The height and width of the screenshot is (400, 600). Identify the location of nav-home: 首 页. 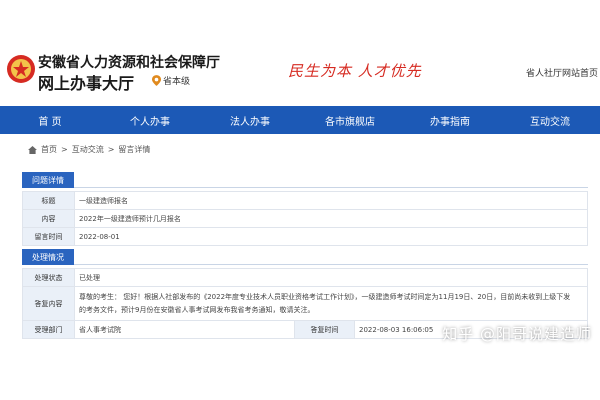
(50, 120).